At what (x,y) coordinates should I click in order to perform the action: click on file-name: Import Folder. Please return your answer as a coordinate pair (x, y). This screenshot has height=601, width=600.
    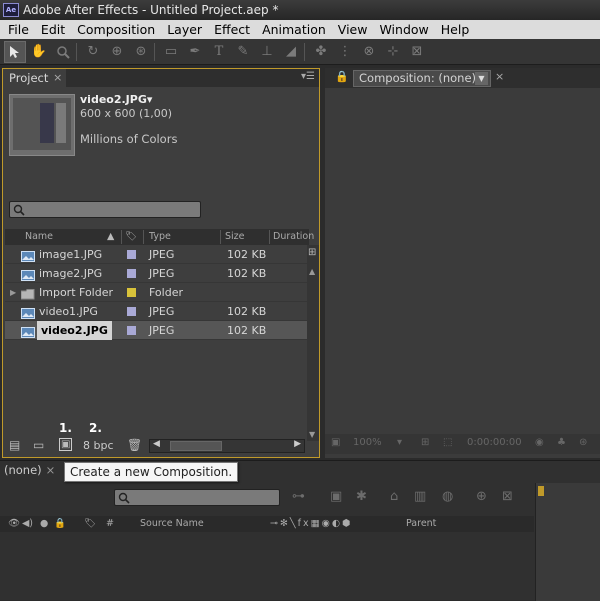
    Looking at the image, I should click on (76, 292).